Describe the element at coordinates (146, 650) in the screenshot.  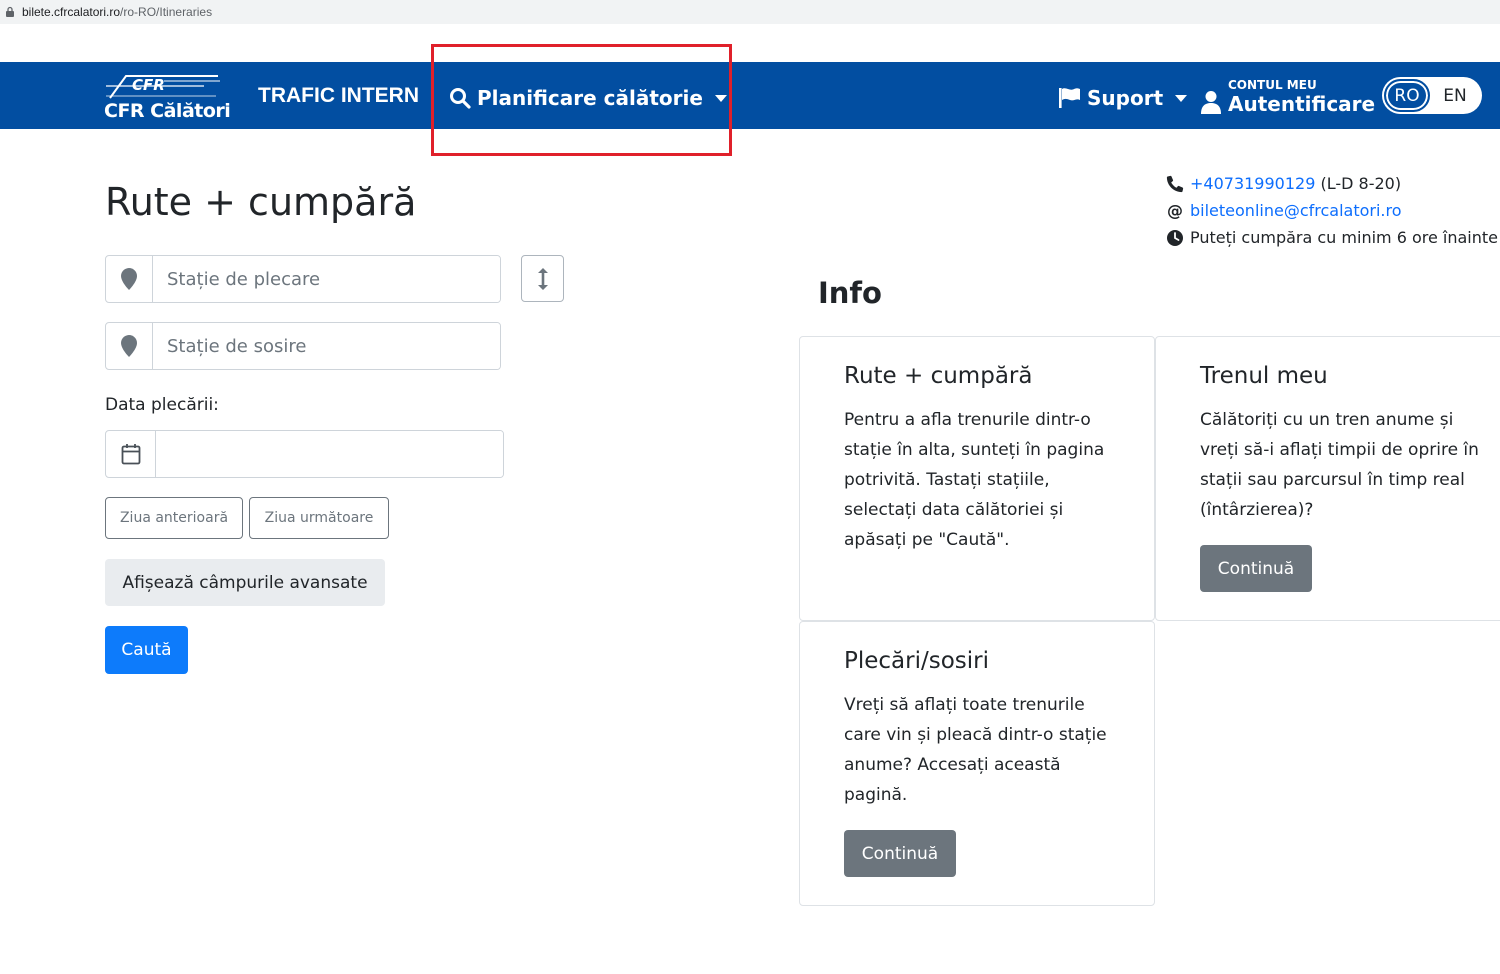
I see `search-button: Caută` at that location.